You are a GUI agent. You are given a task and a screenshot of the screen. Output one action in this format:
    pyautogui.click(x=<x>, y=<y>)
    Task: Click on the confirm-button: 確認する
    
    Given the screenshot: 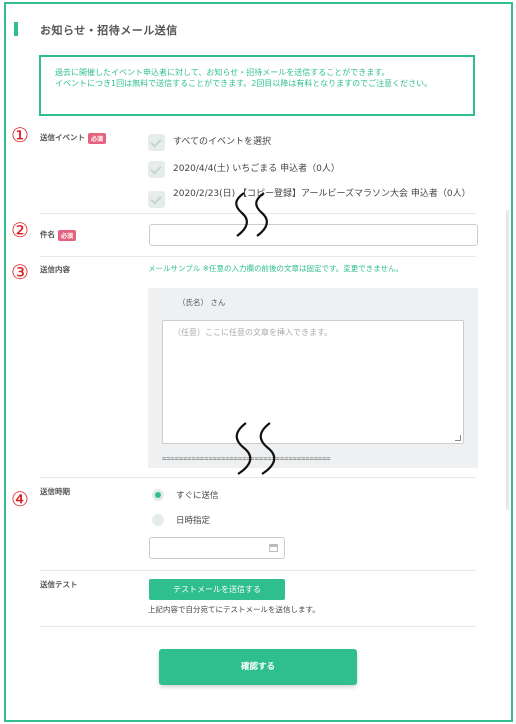 What is the action you would take?
    pyautogui.click(x=258, y=667)
    